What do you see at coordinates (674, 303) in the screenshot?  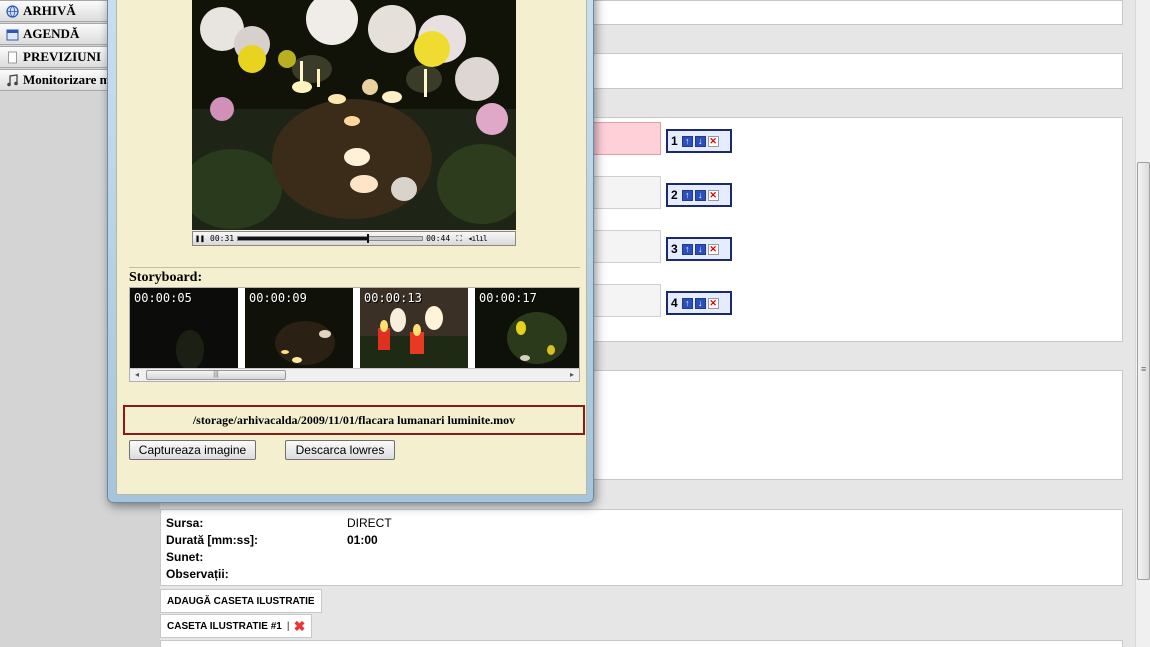 I see `media-item-index: 4` at bounding box center [674, 303].